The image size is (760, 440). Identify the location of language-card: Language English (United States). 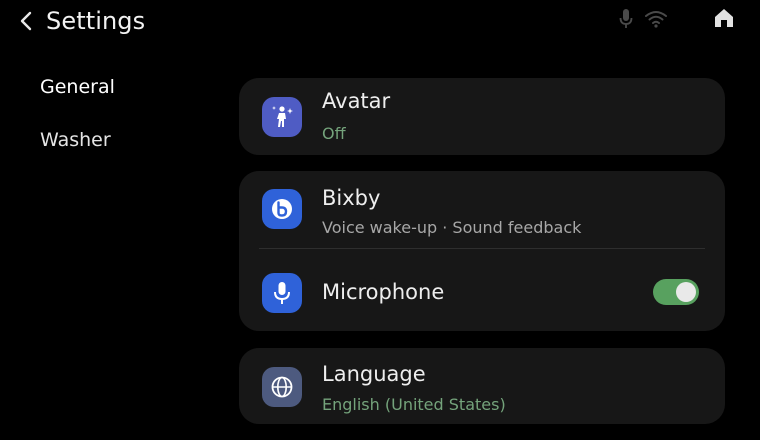
(482, 386).